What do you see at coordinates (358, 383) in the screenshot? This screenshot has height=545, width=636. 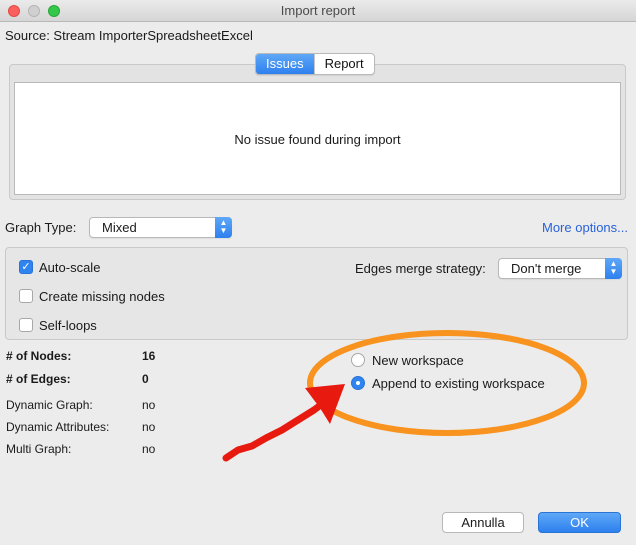 I see `append-workspace-radio` at bounding box center [358, 383].